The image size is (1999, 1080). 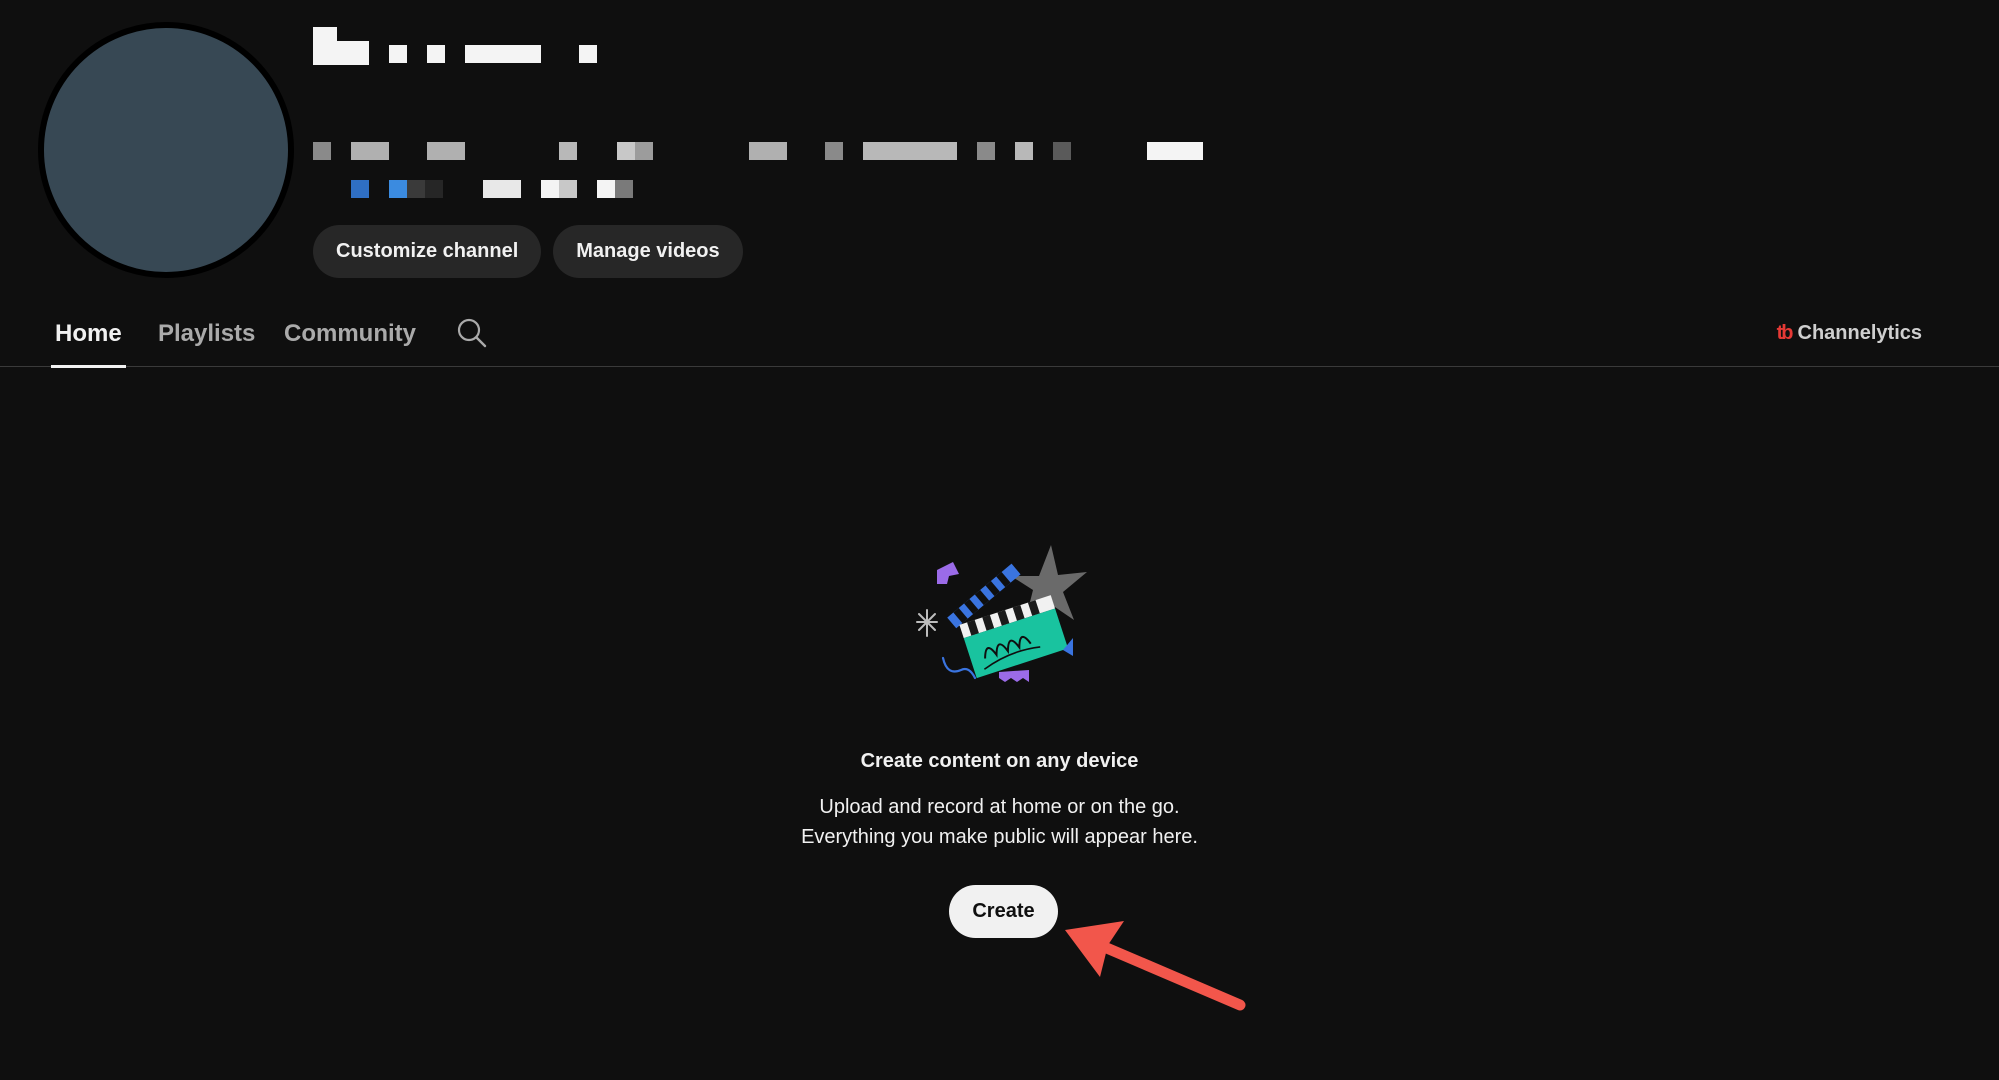 What do you see at coordinates (999, 807) in the screenshot?
I see `empty-state-line-1: Upload and record at home or on the go.` at bounding box center [999, 807].